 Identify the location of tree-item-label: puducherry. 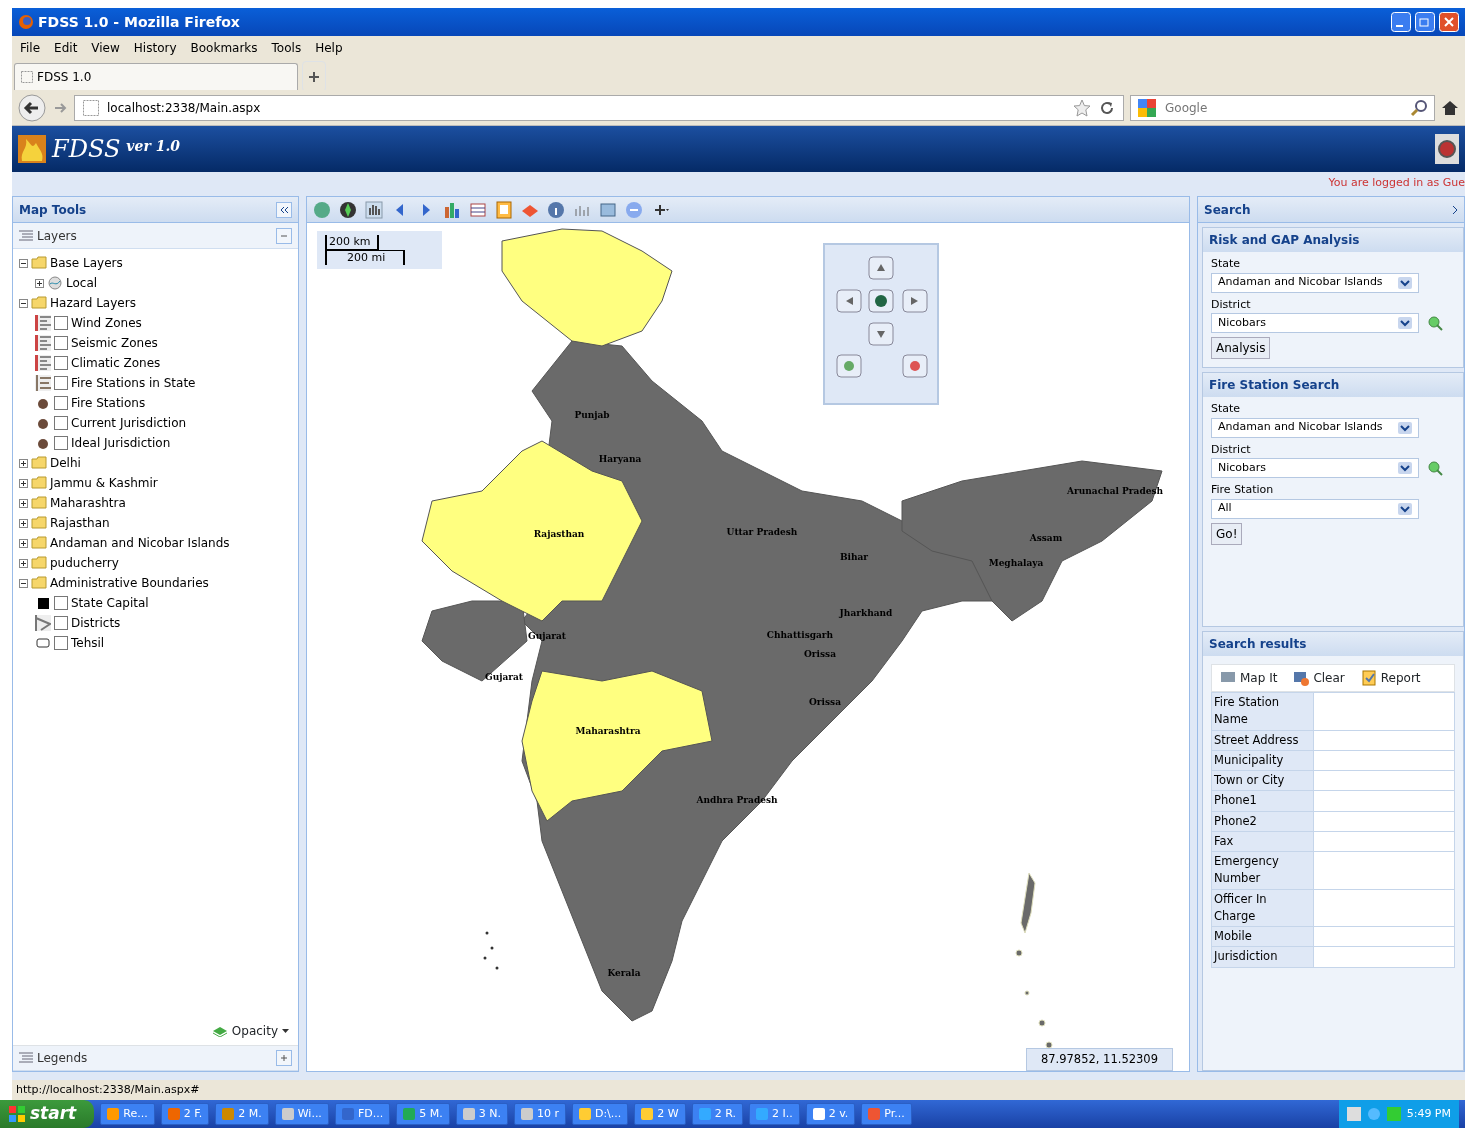
(84, 563).